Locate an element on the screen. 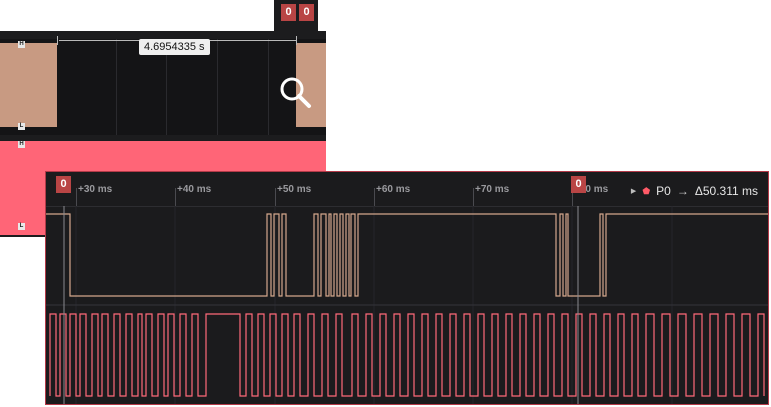 This screenshot has height=407, width=771. tick-label: +60 ms is located at coordinates (393, 189).